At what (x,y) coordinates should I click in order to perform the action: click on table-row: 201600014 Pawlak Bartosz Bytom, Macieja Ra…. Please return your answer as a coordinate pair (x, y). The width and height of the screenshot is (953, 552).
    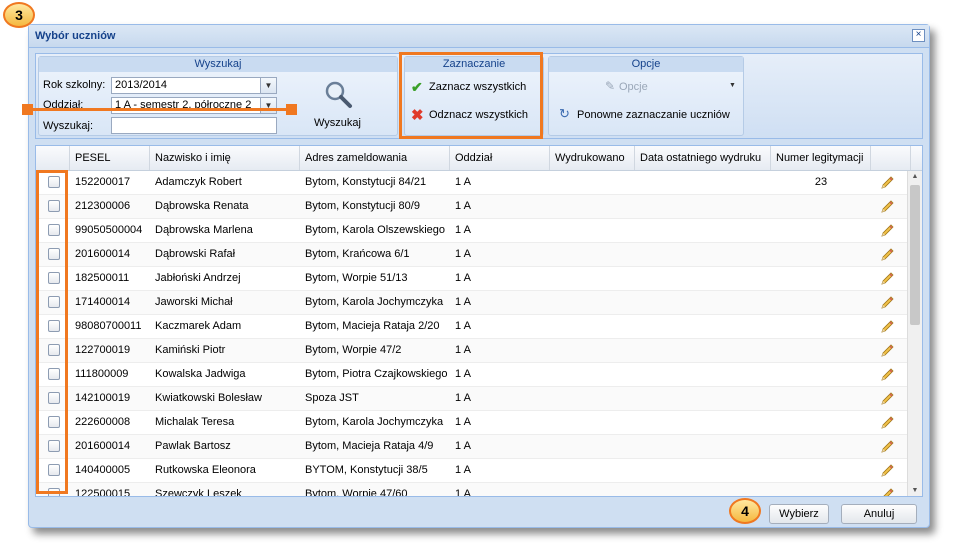
    Looking at the image, I should click on (472, 447).